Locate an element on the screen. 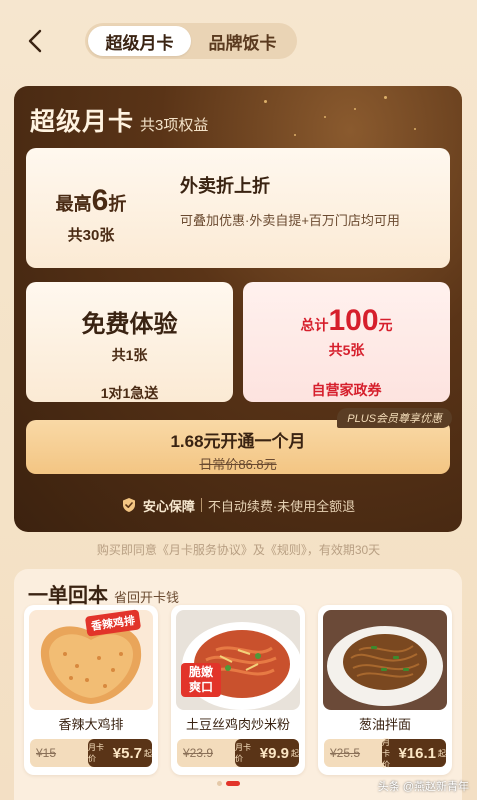  carousel-dot is located at coordinates (219, 783).